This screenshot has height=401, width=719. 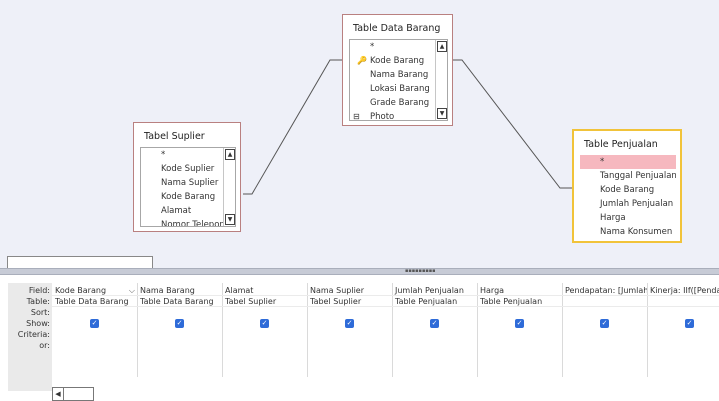 What do you see at coordinates (349, 290) in the screenshot?
I see `field-cell: Nama Suplier` at bounding box center [349, 290].